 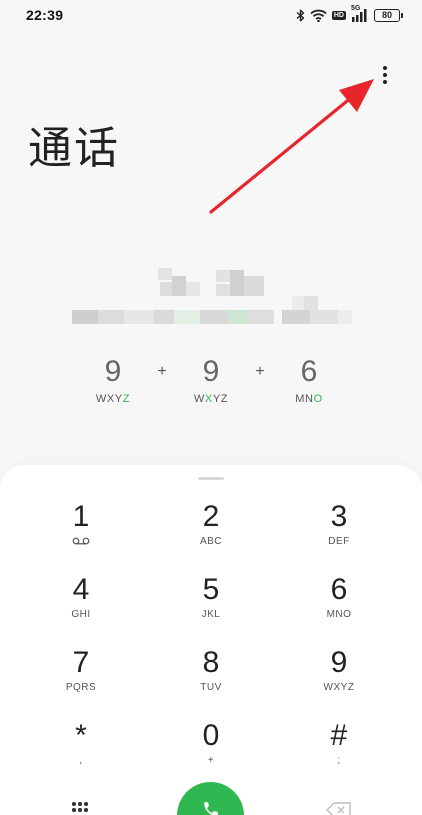 I want to click on key-letters: GHI, so click(x=81, y=614).